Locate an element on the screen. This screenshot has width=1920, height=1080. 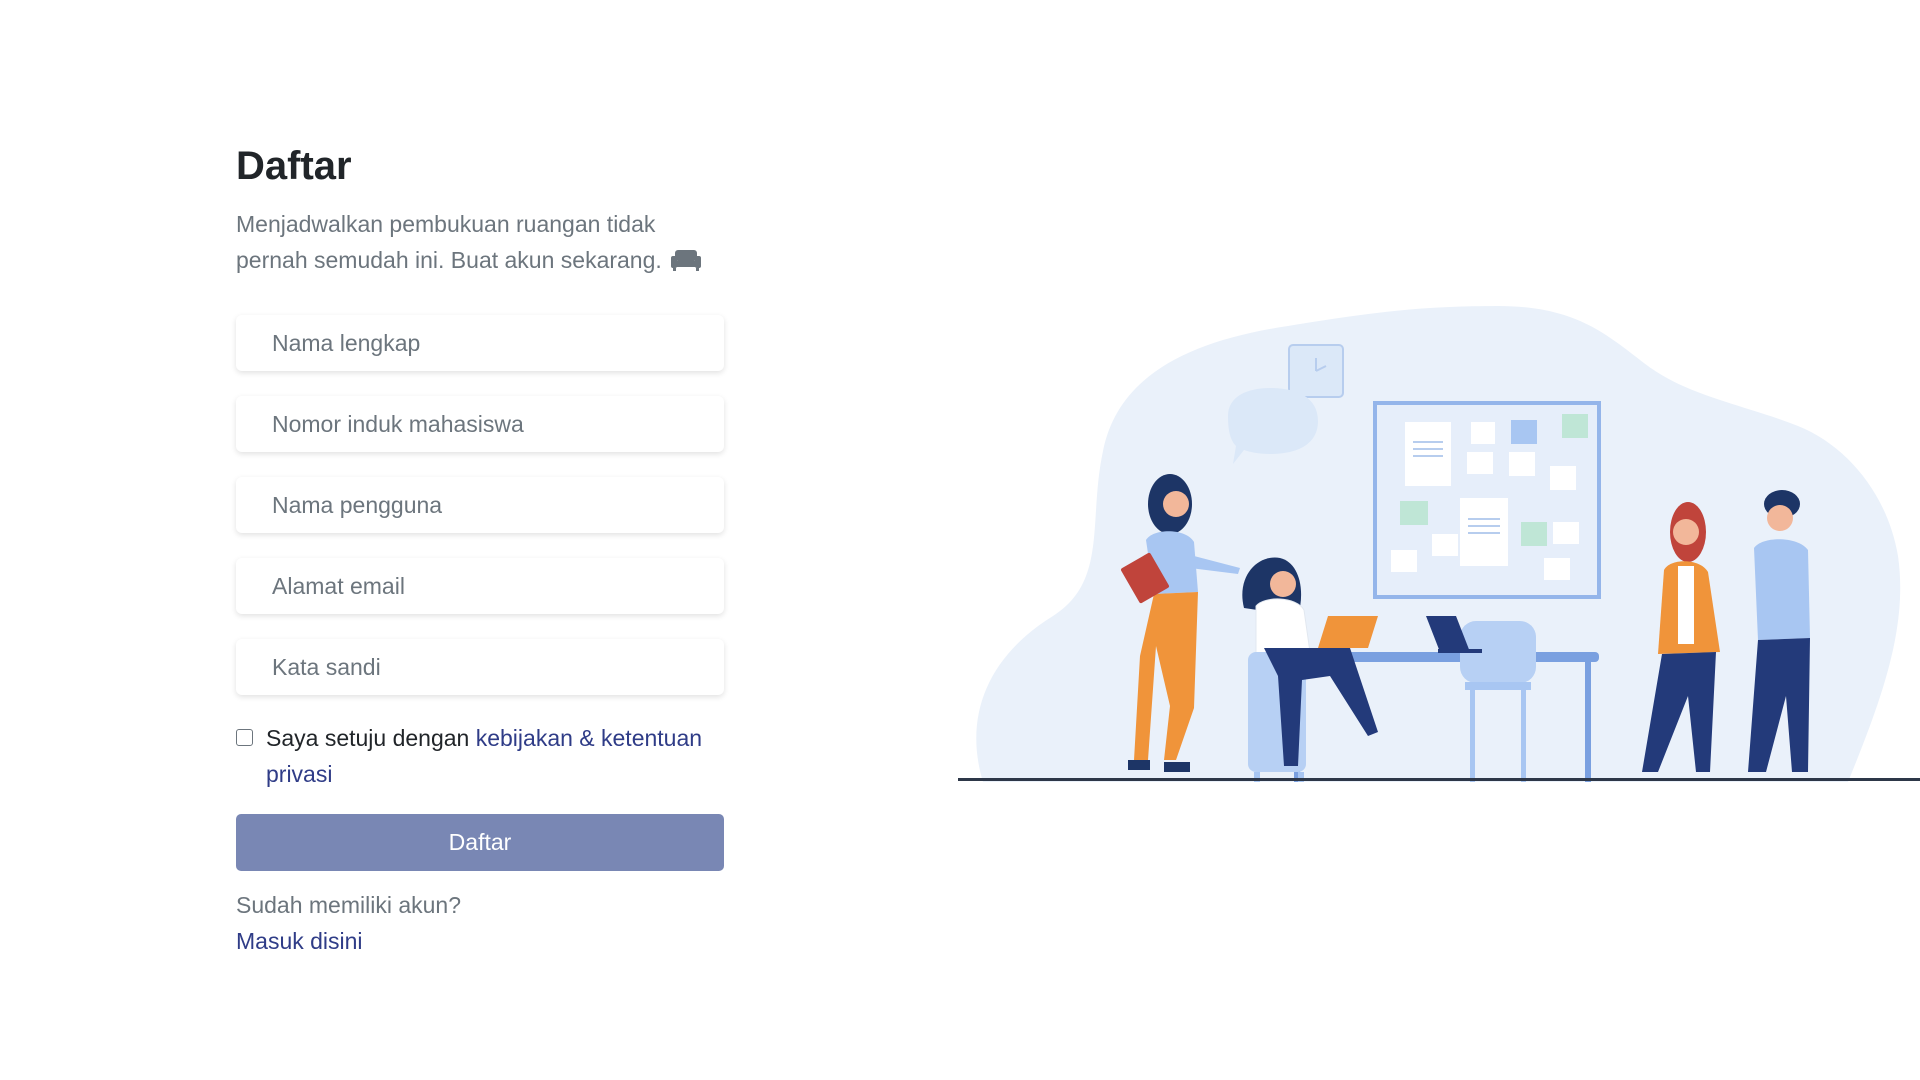
login-link: Masuk disini is located at coordinates (480, 941).